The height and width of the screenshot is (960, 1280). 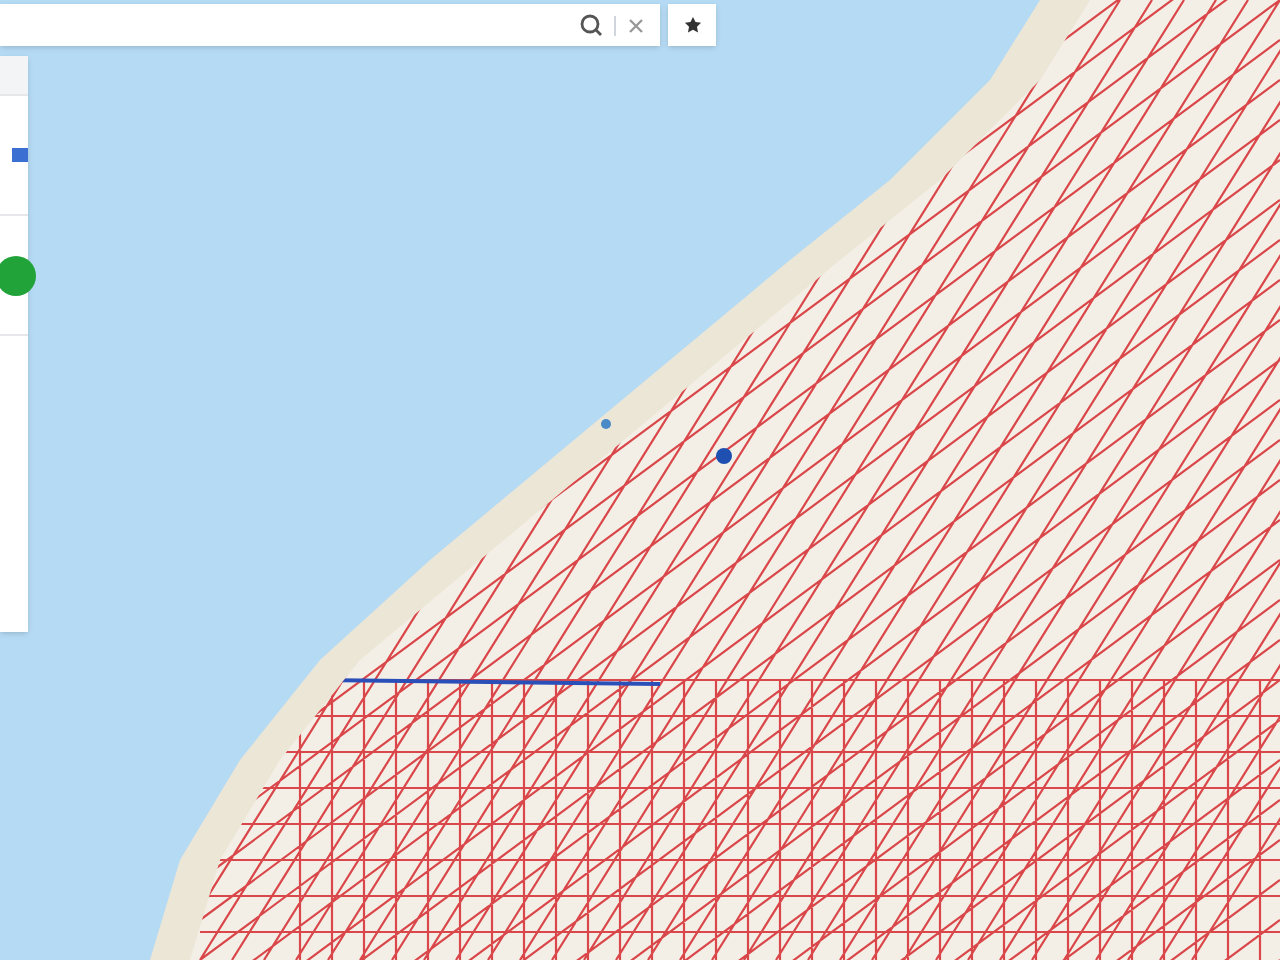 I want to click on star-icon, so click(x=692, y=25).